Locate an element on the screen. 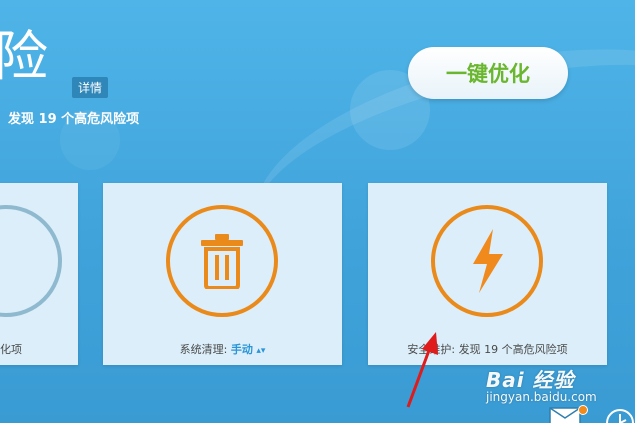  cleanup-mode-toggle: 手动 is located at coordinates (242, 349).